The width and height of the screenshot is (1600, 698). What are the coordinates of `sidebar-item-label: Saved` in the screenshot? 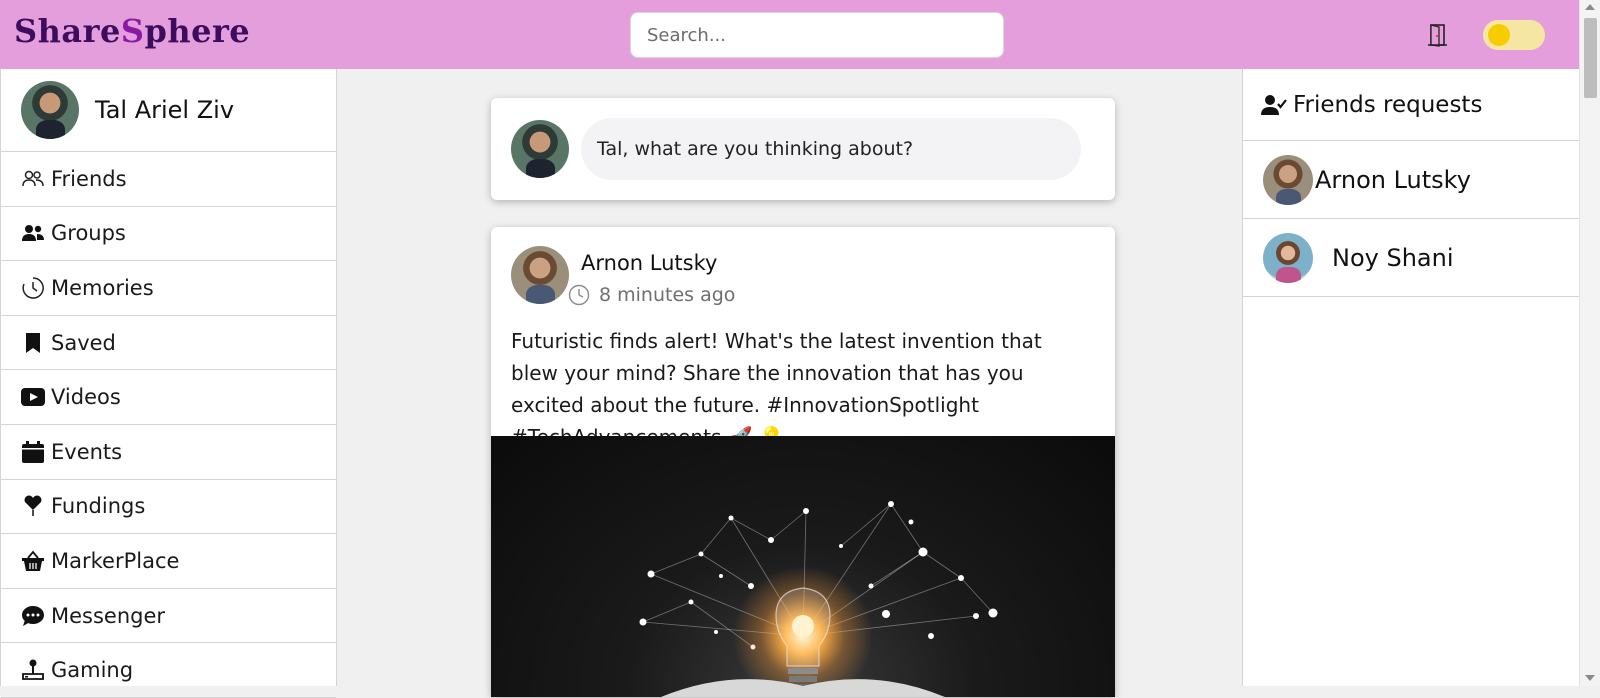 It's located at (83, 342).